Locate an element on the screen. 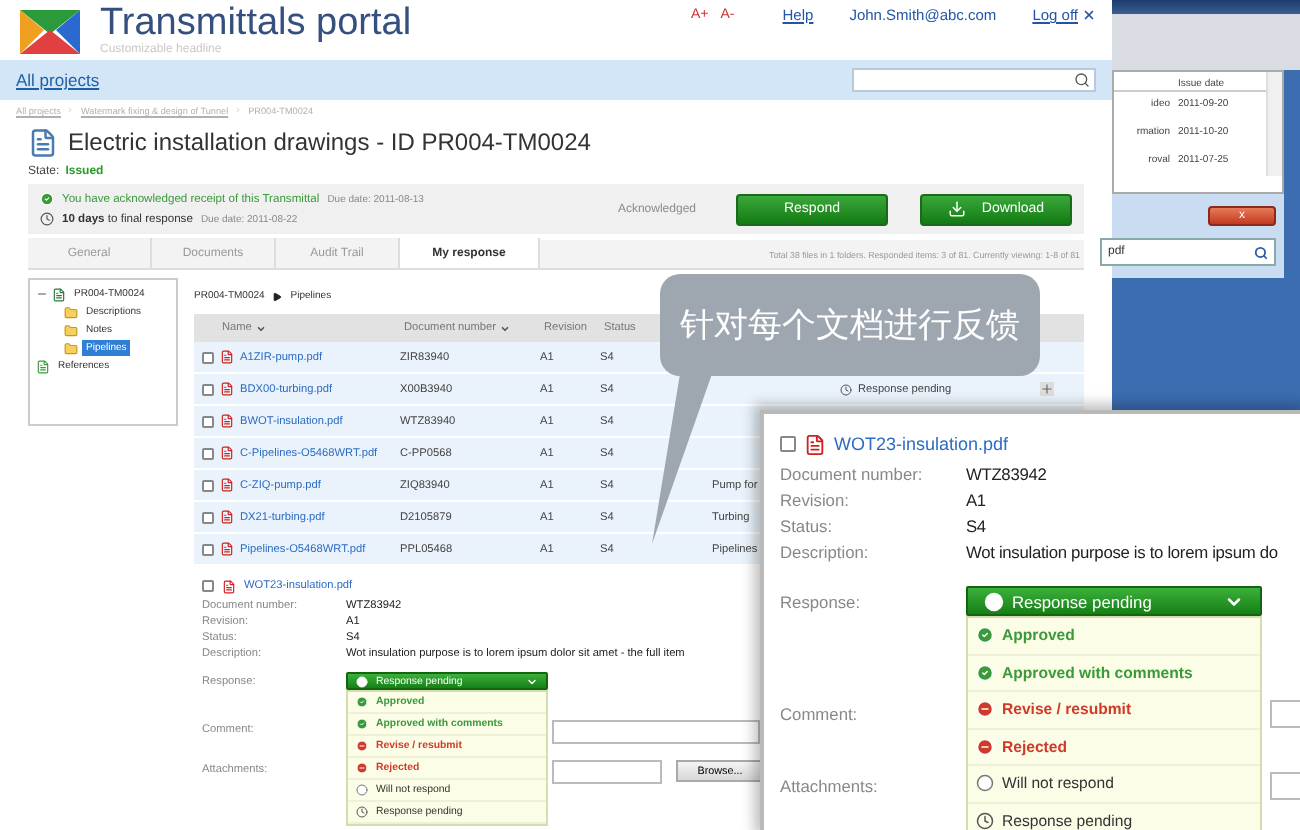 Image resolution: width=1300 pixels, height=830 pixels. arrow-icon is located at coordinates (277, 296).